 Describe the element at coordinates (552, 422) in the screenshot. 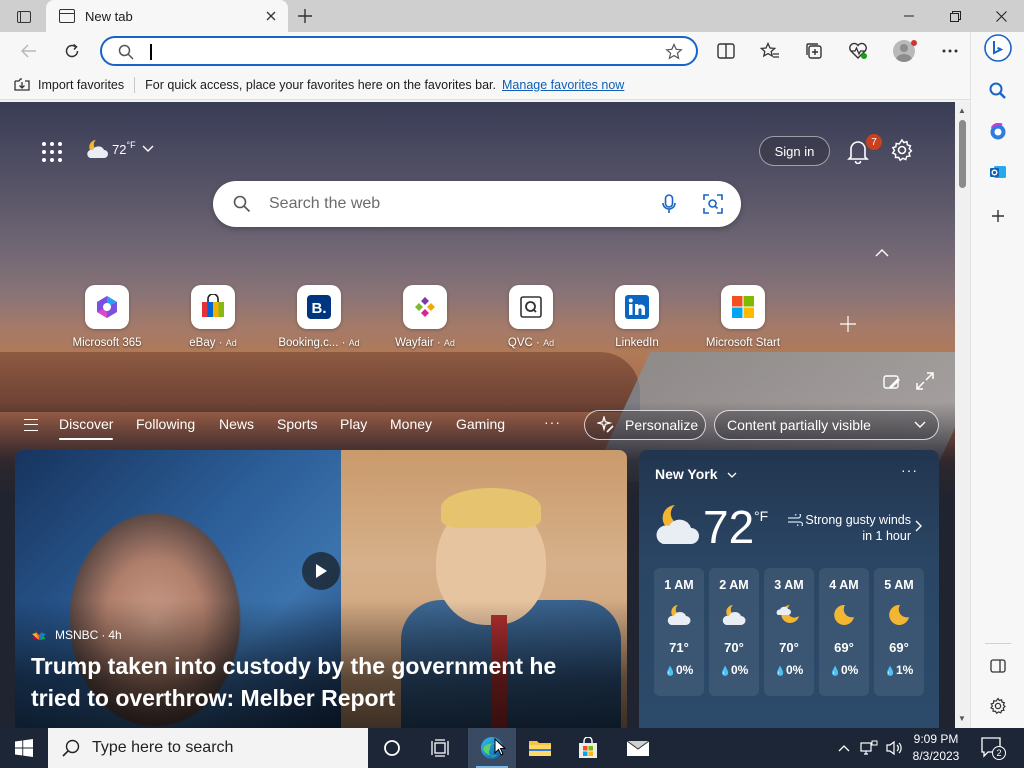

I see `feed-more-button: ···` at that location.